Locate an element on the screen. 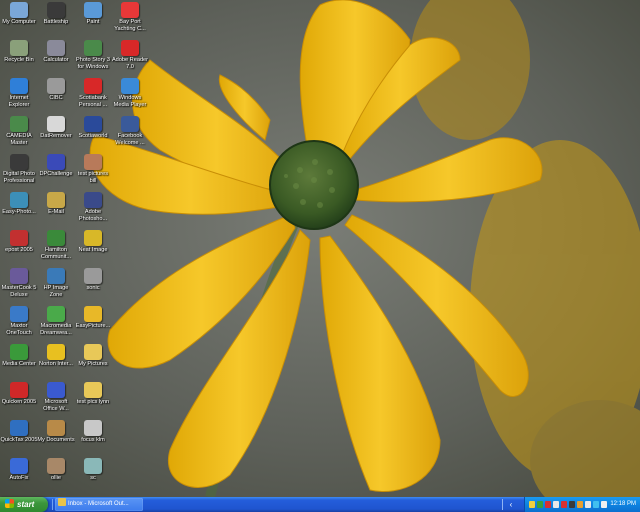  desktop-icon: DPChallenge is located at coordinates (56, 172).